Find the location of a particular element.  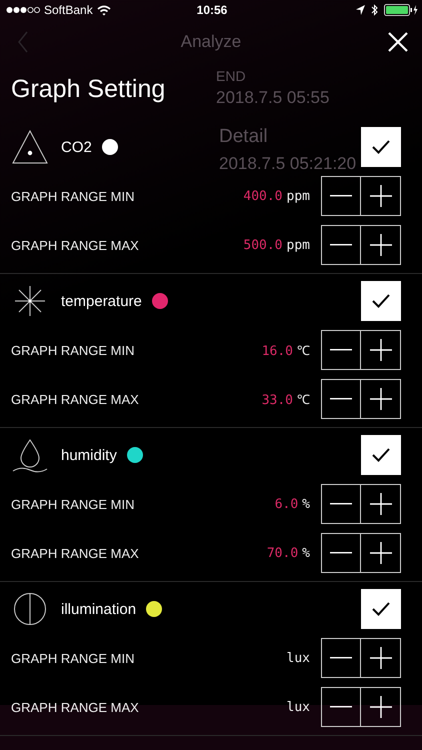

sensor-name: temperature is located at coordinates (101, 301).